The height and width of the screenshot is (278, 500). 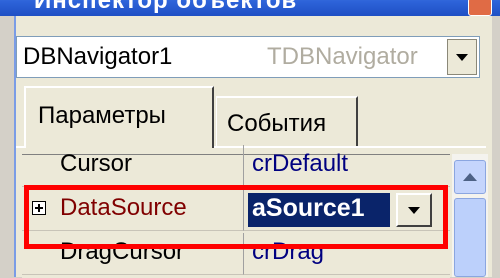 I want to click on chevron-up-icon, so click(x=470, y=177).